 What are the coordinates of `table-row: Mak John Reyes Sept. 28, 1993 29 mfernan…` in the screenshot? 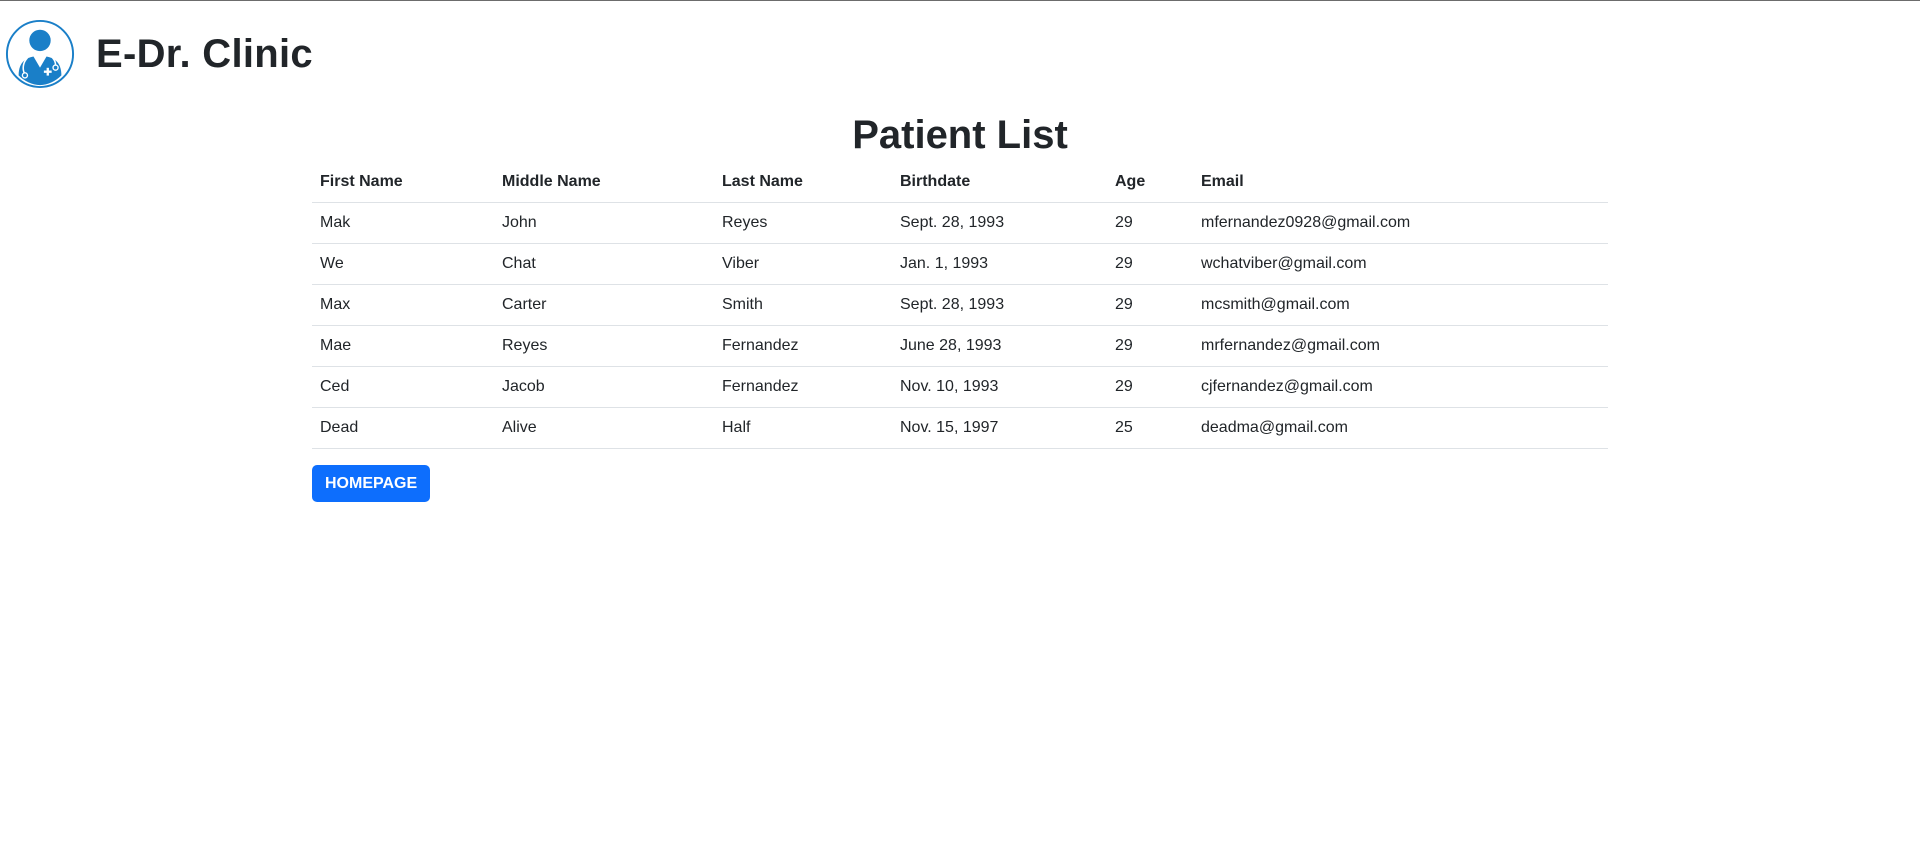 It's located at (960, 223).